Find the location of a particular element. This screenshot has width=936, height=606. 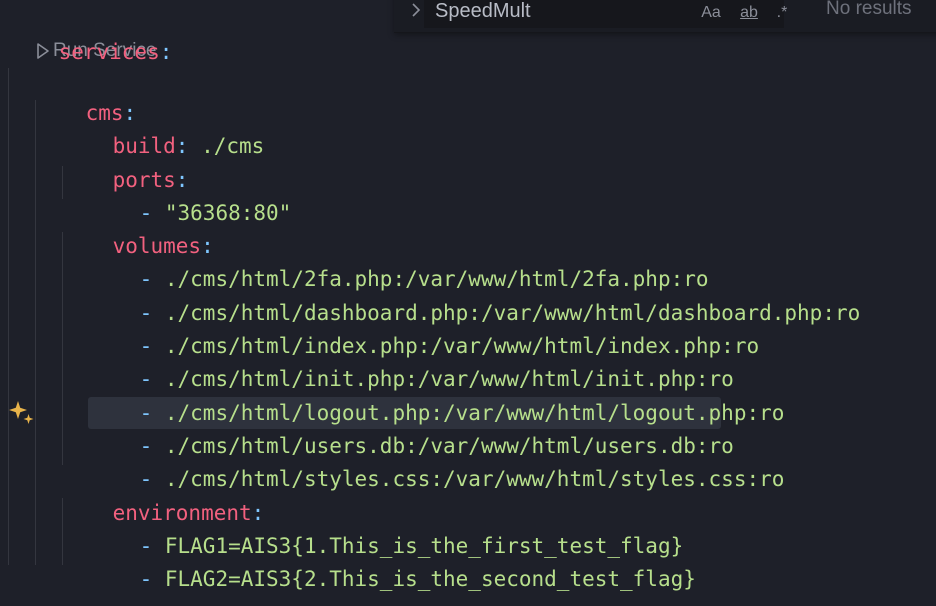

regex-option: .* is located at coordinates (782, 13).